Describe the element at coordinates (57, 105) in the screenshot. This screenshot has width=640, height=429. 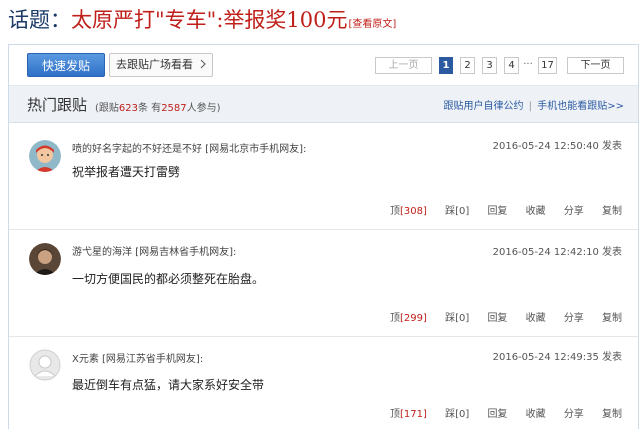
I see `hot-comments-title: 热门跟贴` at that location.